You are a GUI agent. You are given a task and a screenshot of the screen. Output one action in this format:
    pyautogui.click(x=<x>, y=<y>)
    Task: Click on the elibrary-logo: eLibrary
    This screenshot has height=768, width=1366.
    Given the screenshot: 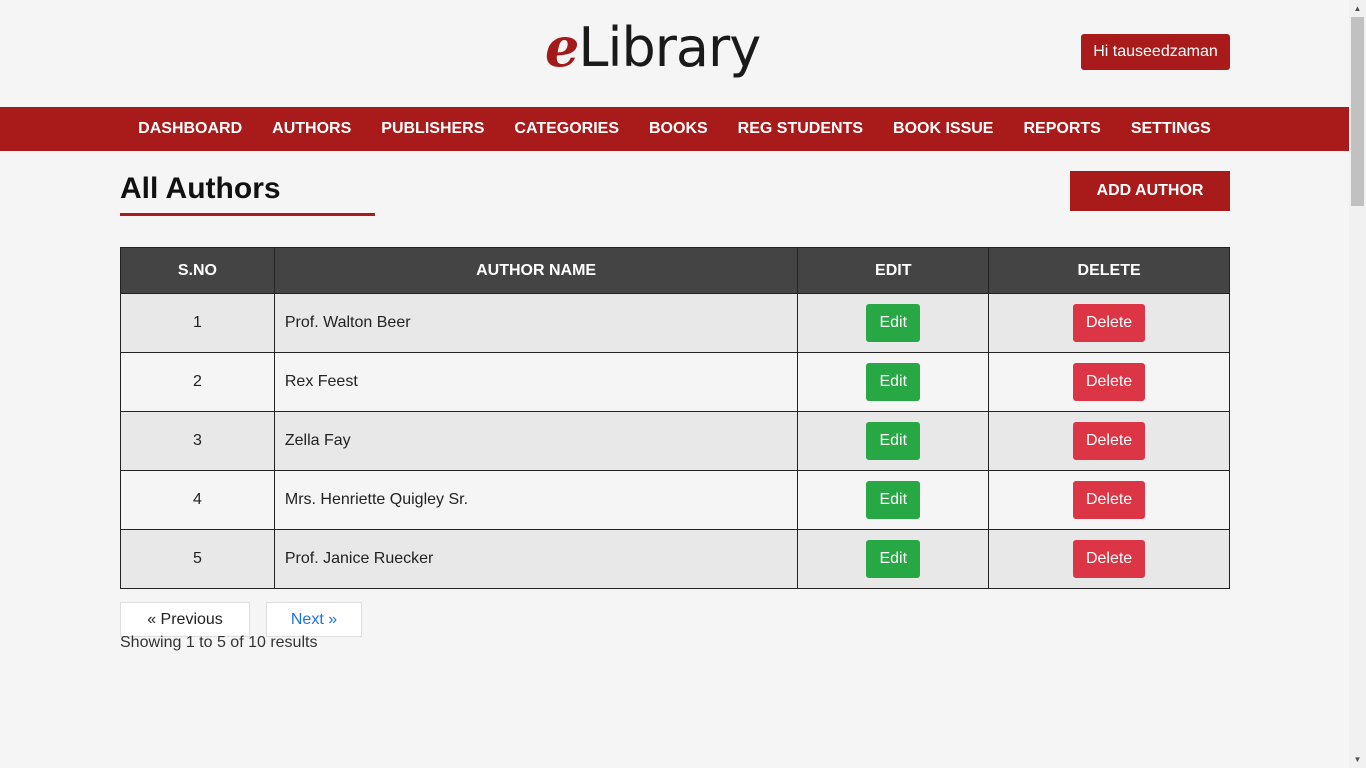 What is the action you would take?
    pyautogui.click(x=653, y=47)
    